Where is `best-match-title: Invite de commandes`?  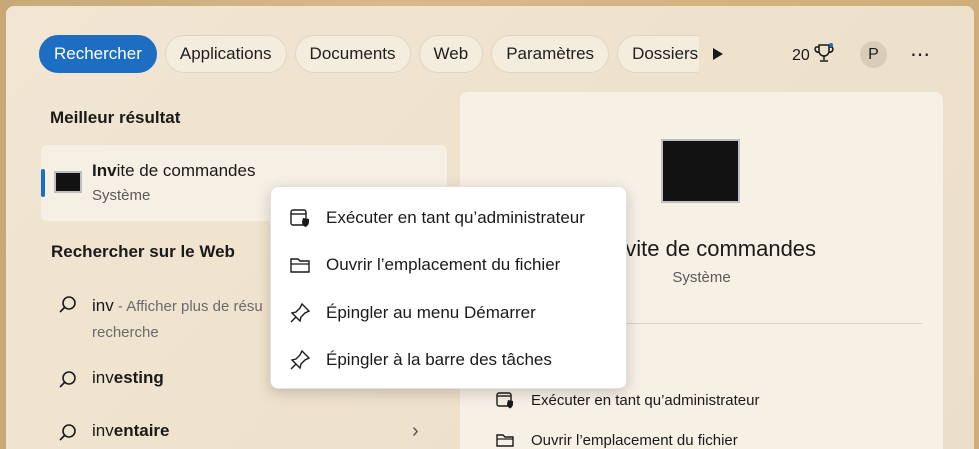 best-match-title: Invite de commandes is located at coordinates (174, 170).